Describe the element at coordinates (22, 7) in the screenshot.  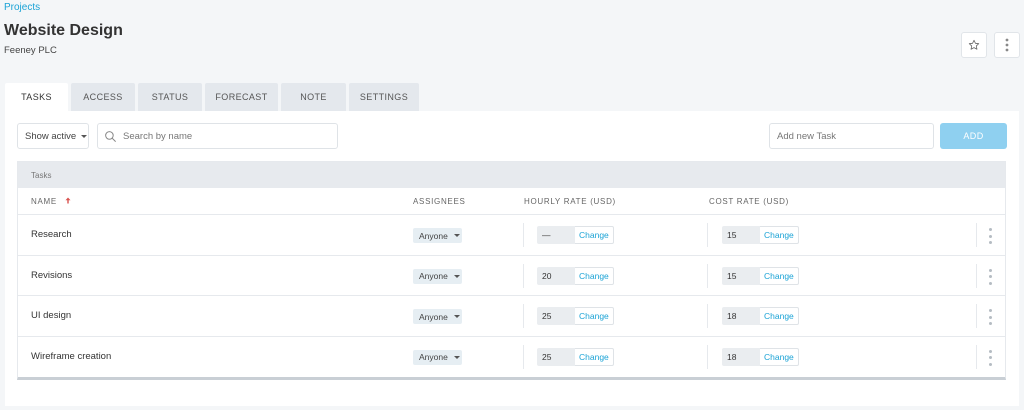
I see `breadcrumb-projects: Projects` at that location.